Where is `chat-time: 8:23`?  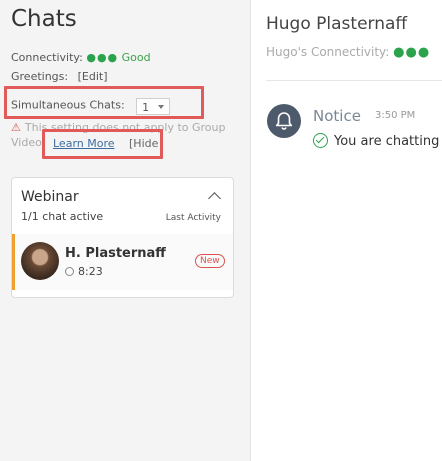
chat-time: 8:23 is located at coordinates (90, 271).